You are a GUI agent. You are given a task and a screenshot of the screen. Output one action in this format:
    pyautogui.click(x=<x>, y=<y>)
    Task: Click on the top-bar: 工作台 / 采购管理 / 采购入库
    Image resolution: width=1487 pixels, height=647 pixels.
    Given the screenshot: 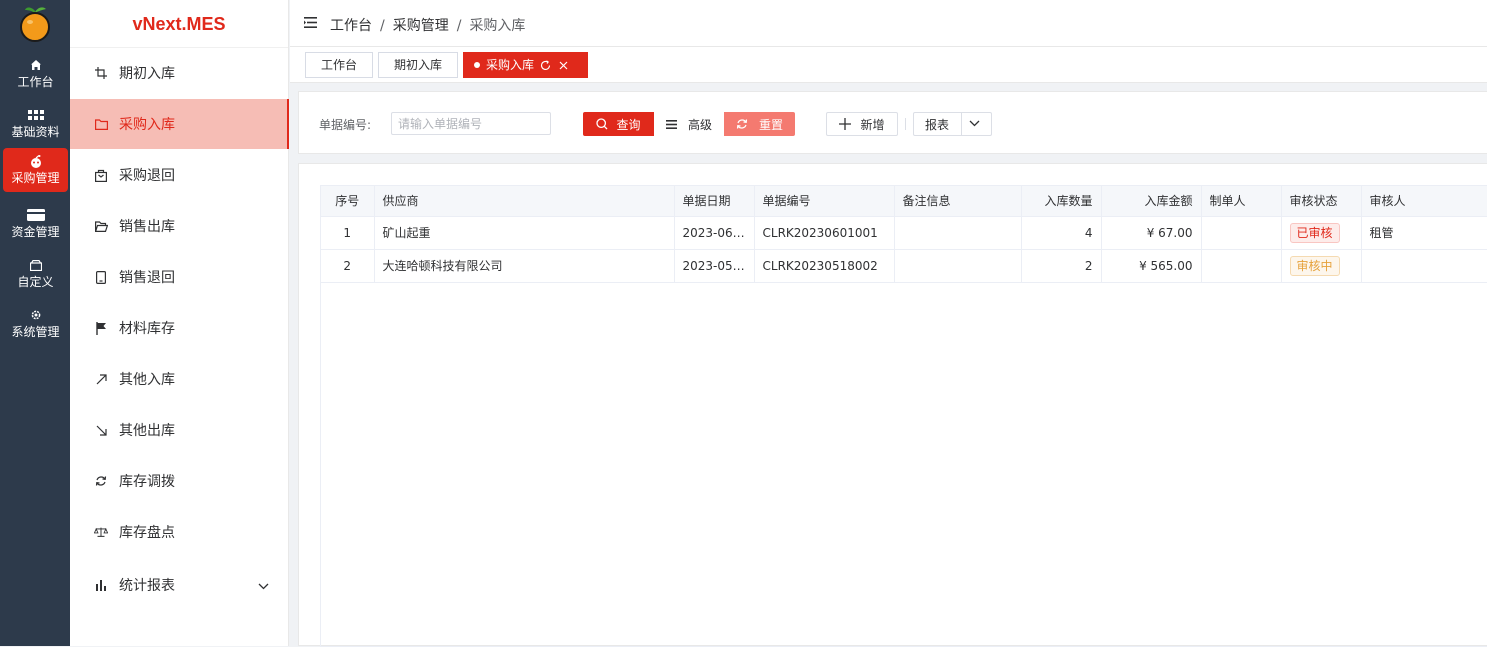 What is the action you would take?
    pyautogui.click(x=888, y=23)
    